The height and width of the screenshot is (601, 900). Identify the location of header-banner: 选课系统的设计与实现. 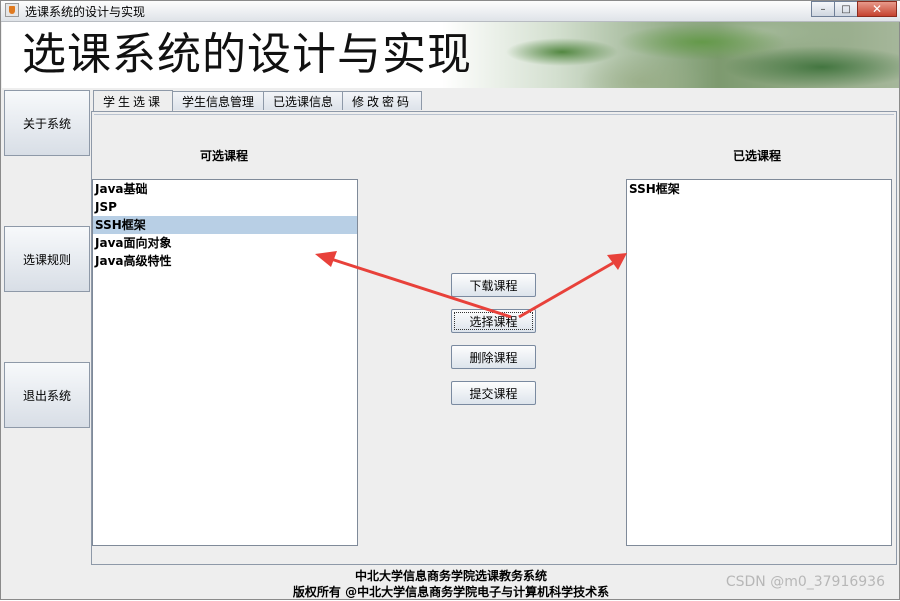
(450, 55).